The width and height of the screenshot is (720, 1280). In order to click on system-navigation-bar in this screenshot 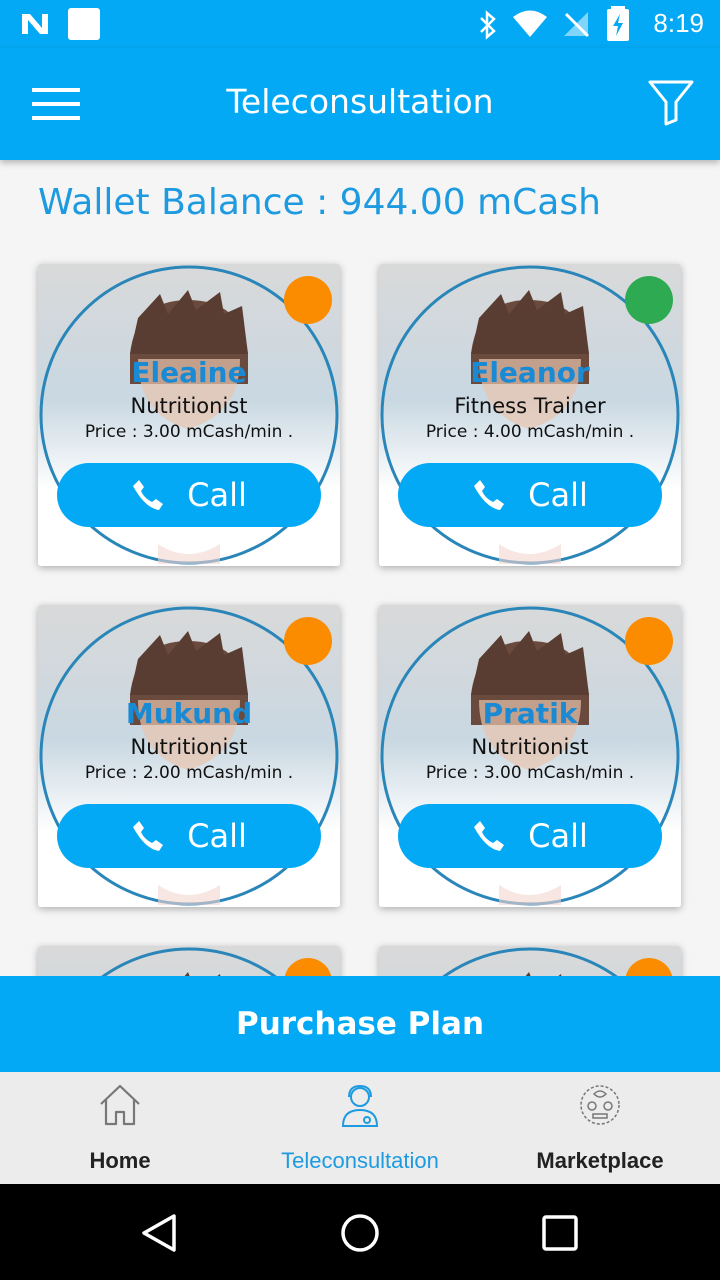, I will do `click(360, 1232)`.